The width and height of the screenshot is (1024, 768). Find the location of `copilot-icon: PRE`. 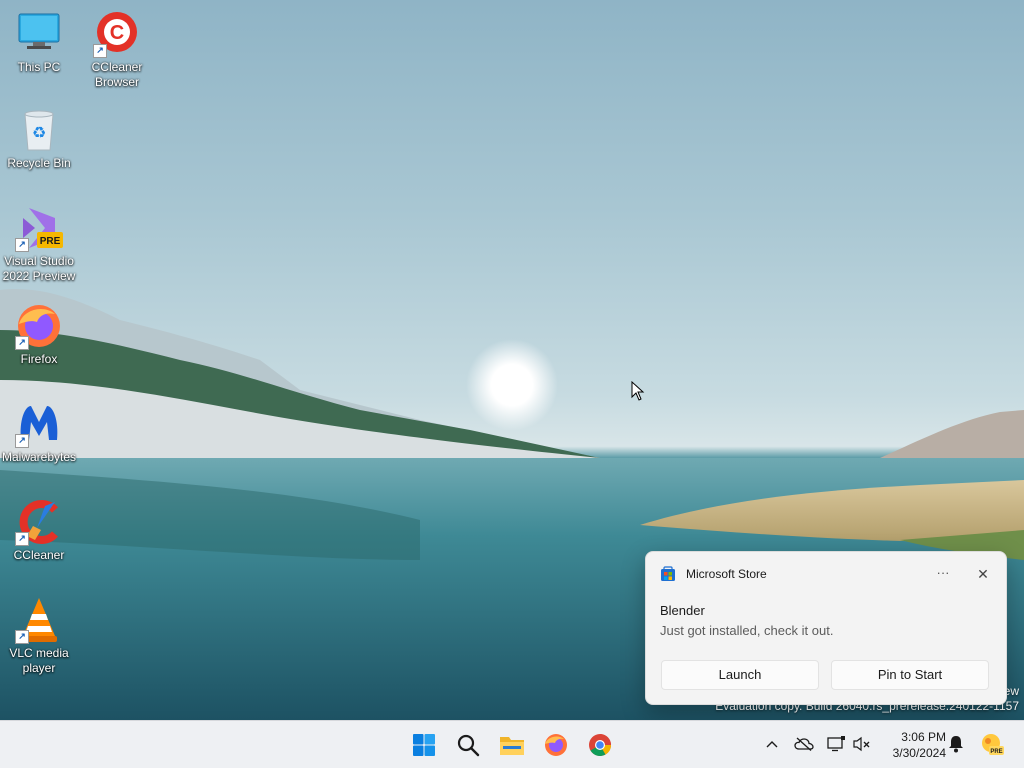

copilot-icon: PRE is located at coordinates (993, 744).